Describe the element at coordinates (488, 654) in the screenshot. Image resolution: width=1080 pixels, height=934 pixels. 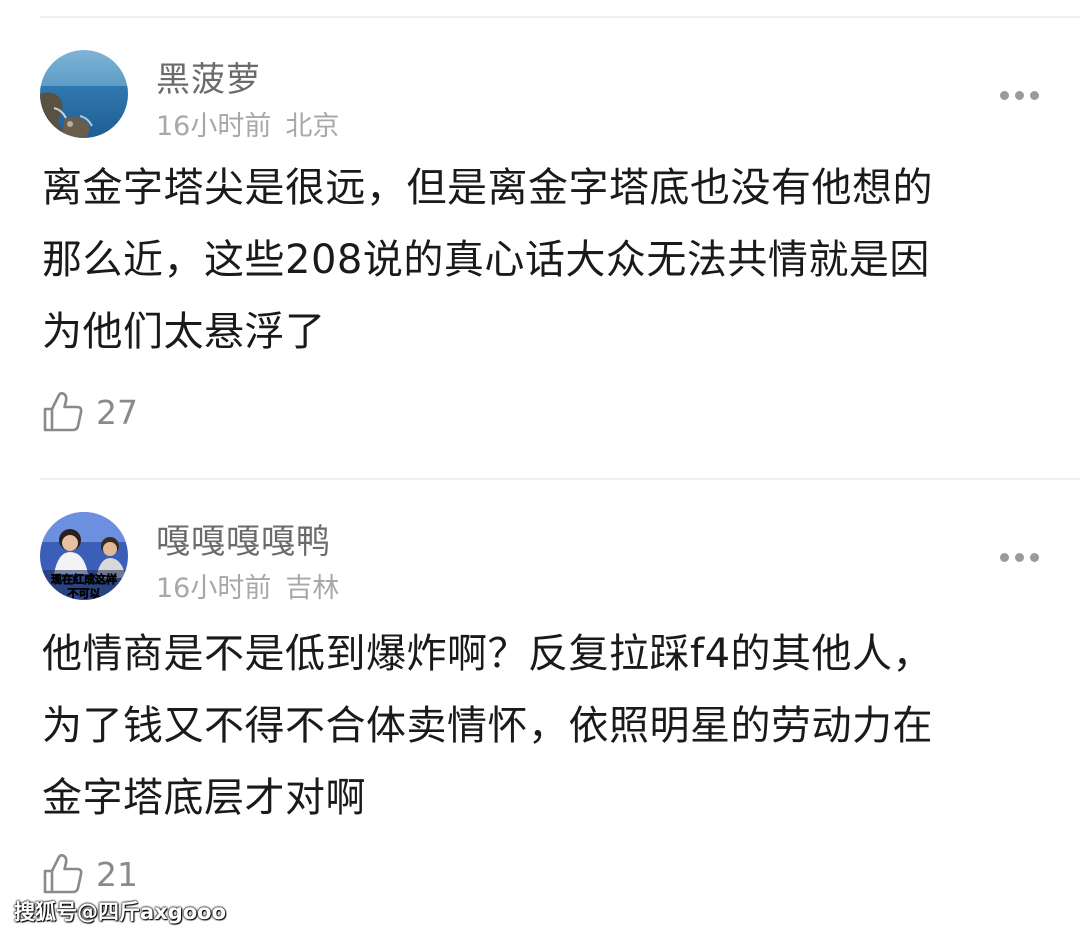
I see `comment-line: 他情商是不是低到爆炸啊？反复拉踩f4的其他人，` at that location.